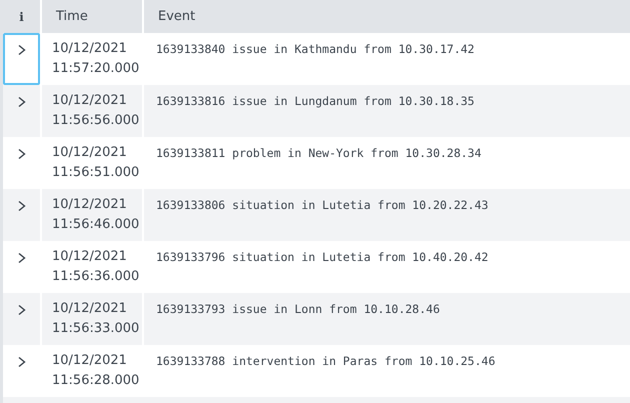 This screenshot has width=630, height=403. I want to click on event-text: 1639133811 problem in New-York from 10.30.28.34, so click(319, 153).